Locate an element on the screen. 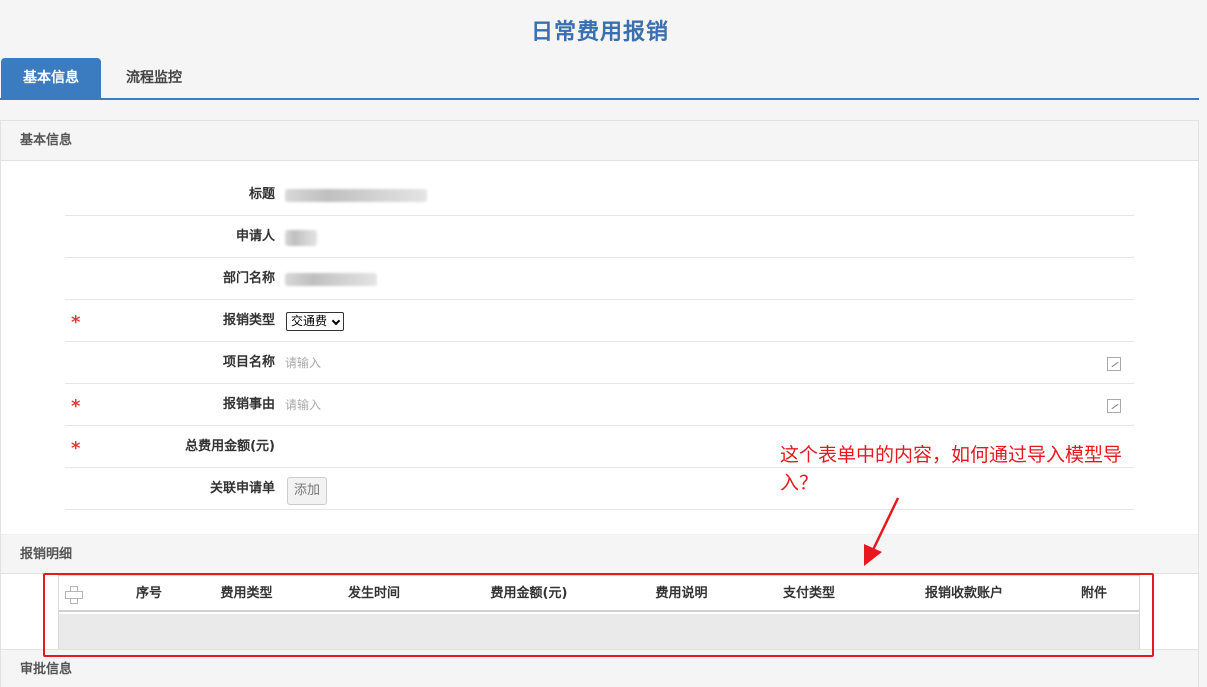  department-label: 部门名称 is located at coordinates (248, 278).